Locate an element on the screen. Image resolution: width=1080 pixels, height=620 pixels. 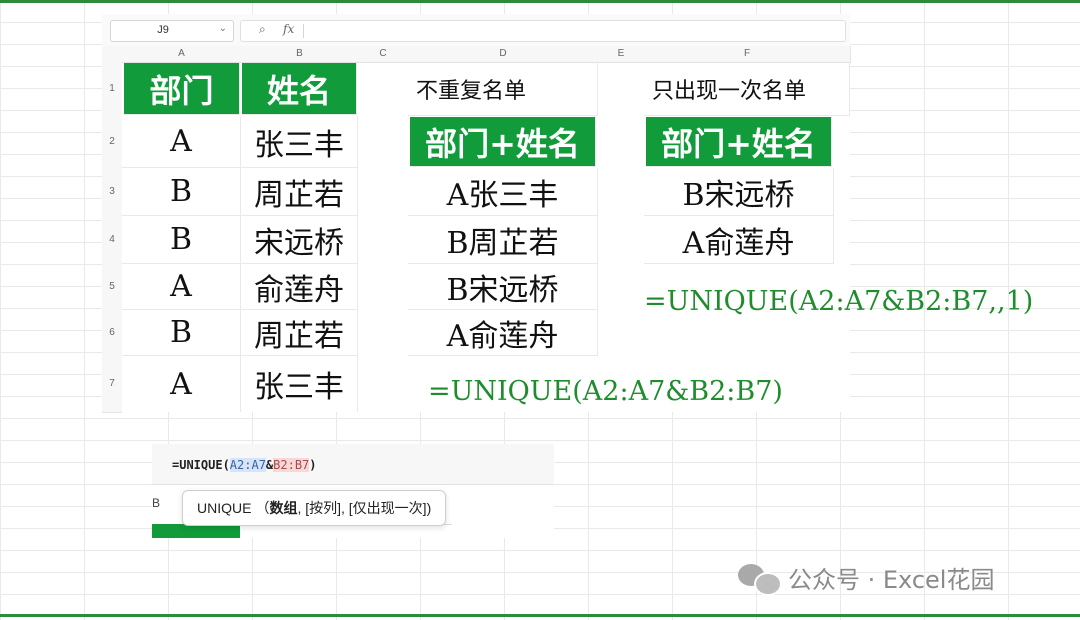
formula-unique-annotation: =UNIQUE(A2:A7&B2:B7) is located at coordinates (605, 391).